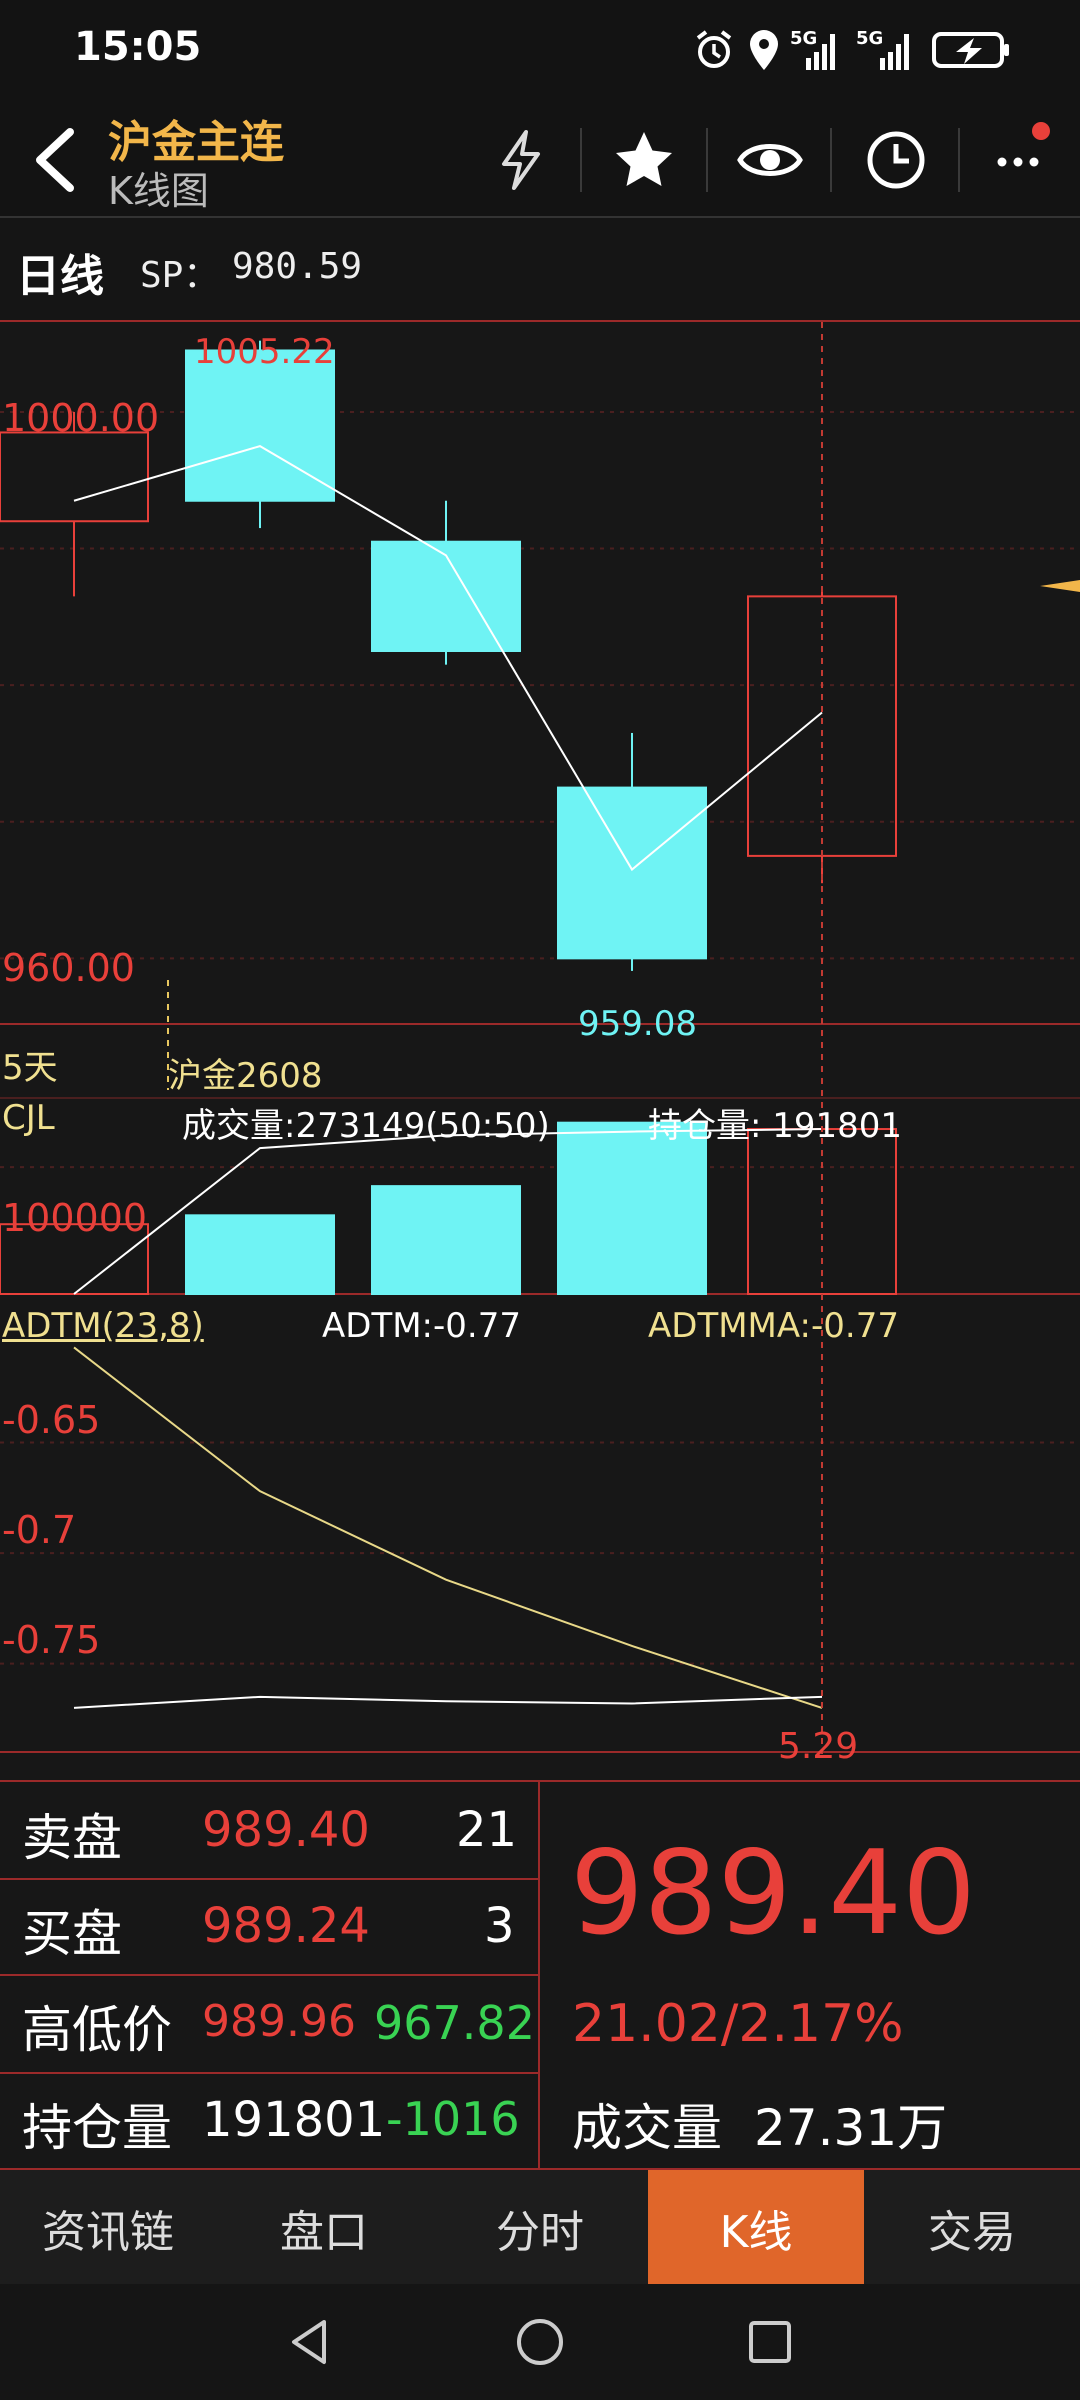 This screenshot has height=2400, width=1080. I want to click on back-arrow-icon, so click(52, 160).